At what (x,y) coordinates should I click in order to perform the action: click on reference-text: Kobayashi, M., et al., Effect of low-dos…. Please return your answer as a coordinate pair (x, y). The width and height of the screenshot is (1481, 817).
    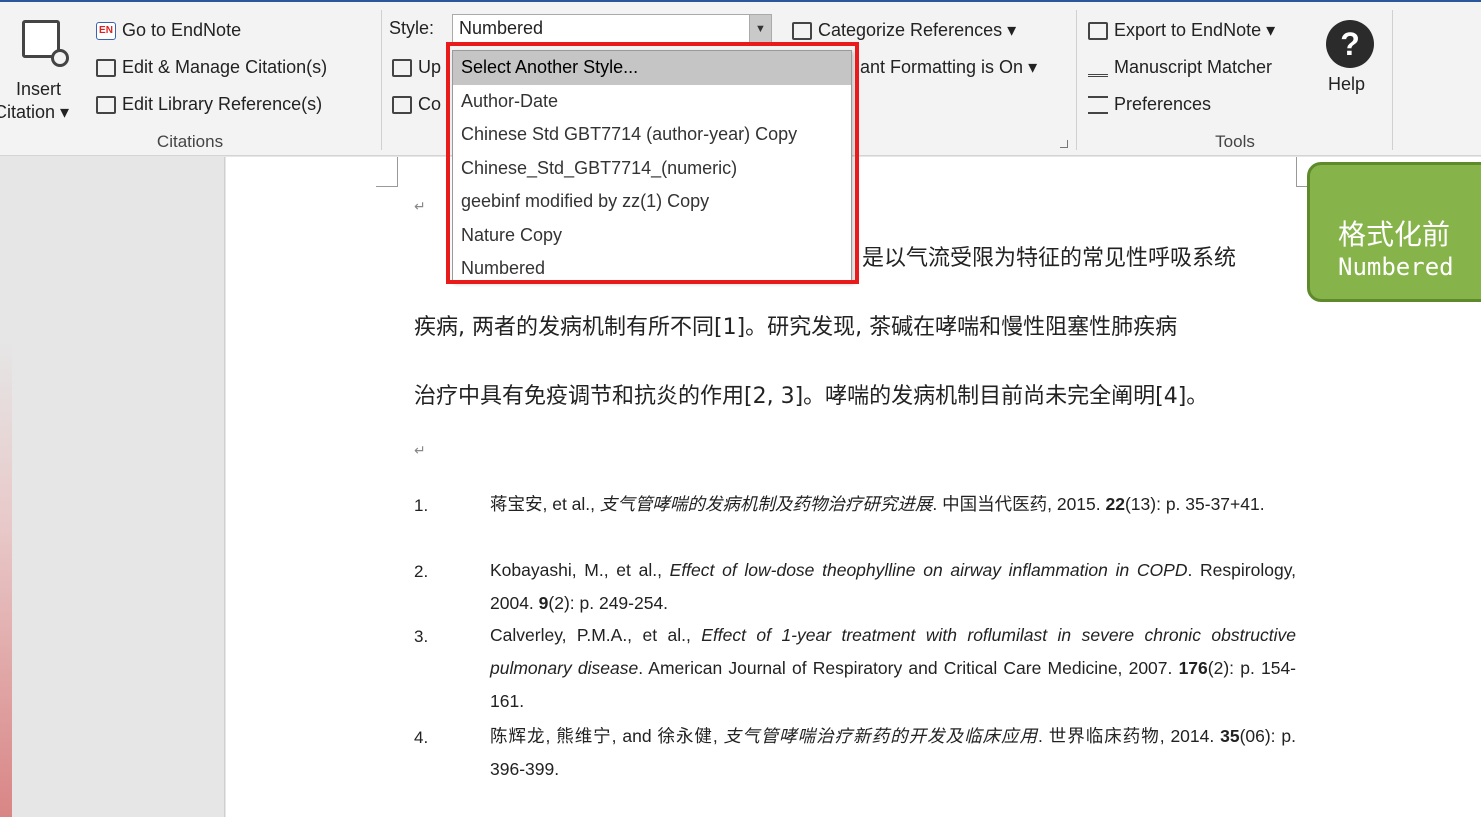
    Looking at the image, I should click on (893, 587).